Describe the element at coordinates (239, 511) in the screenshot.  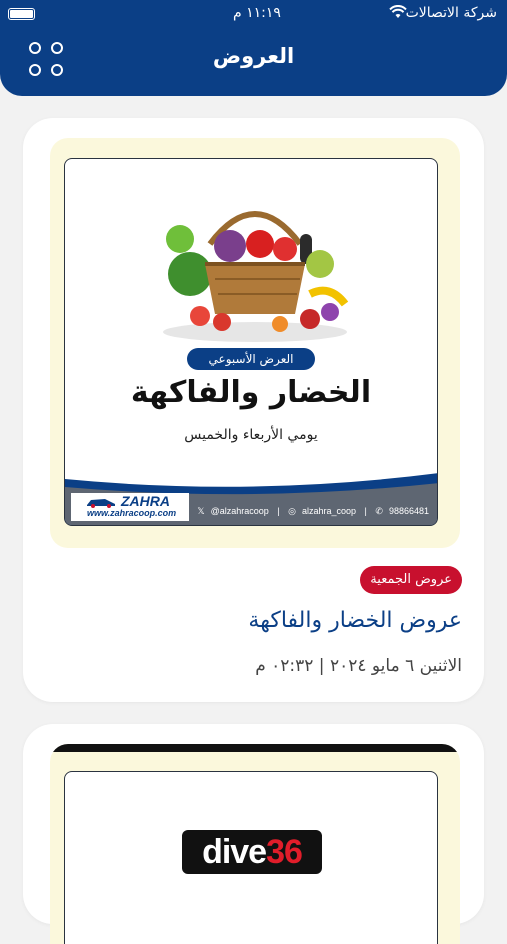
I see `social-x-handle: @alzahracoop` at that location.